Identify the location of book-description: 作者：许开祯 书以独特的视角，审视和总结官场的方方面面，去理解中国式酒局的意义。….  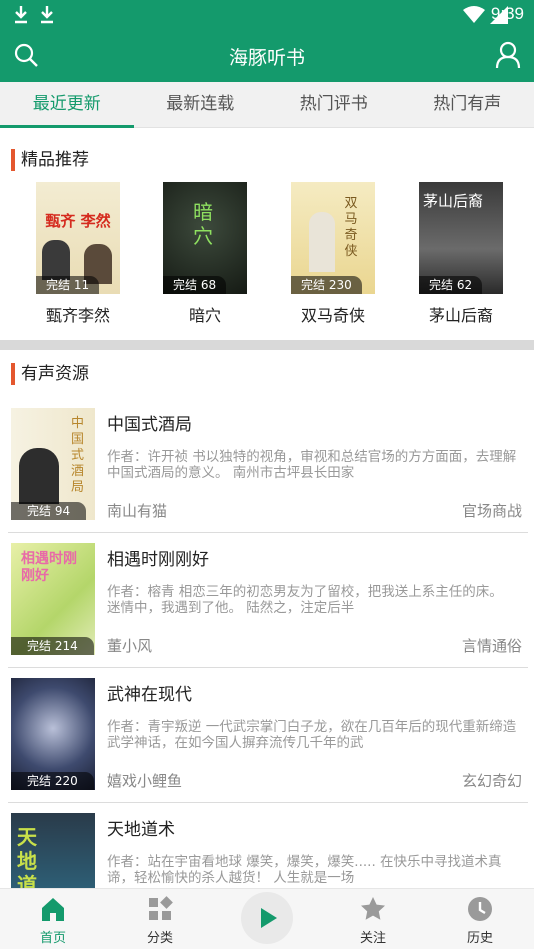
(312, 465).